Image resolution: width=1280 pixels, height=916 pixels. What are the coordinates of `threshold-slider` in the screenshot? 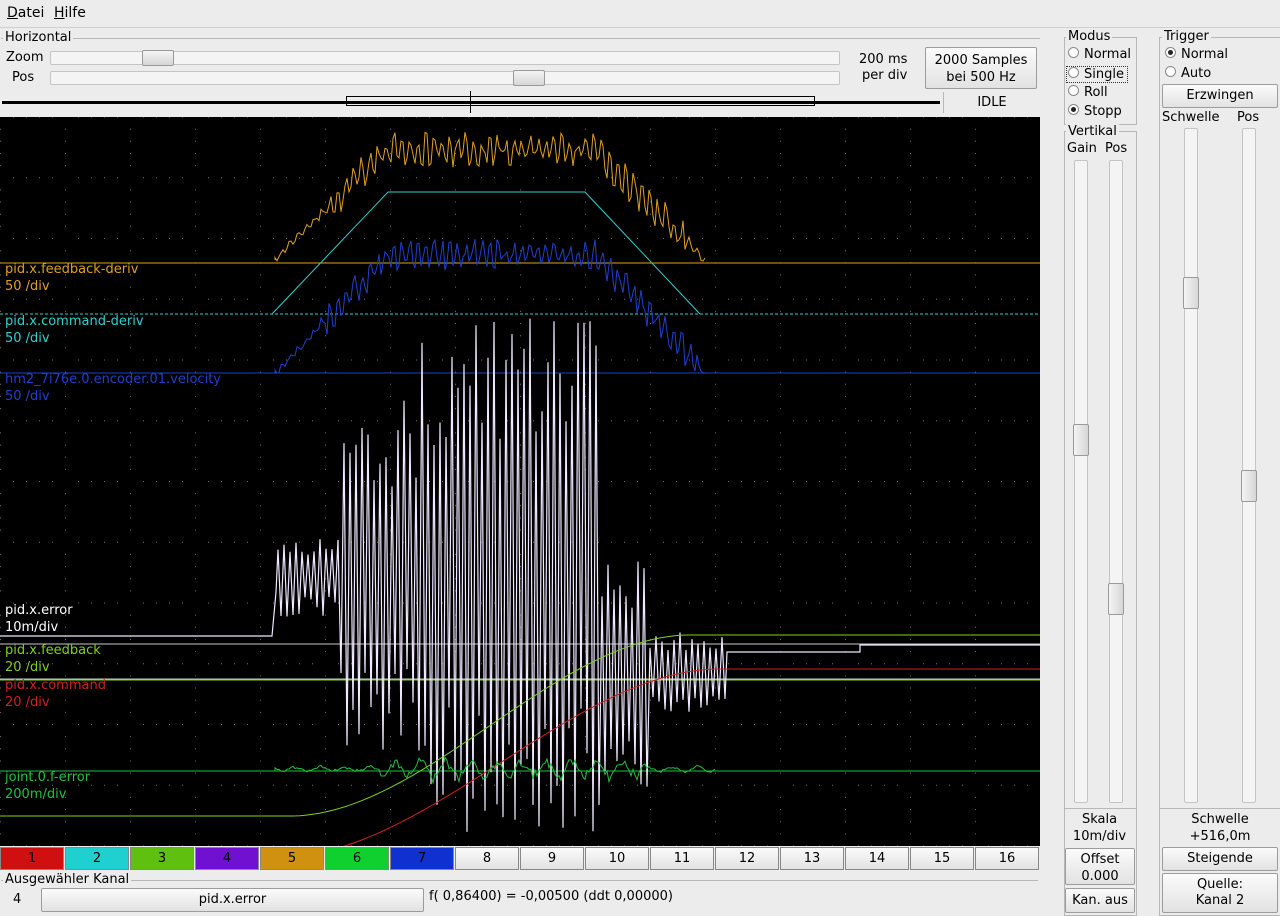 It's located at (1191, 465).